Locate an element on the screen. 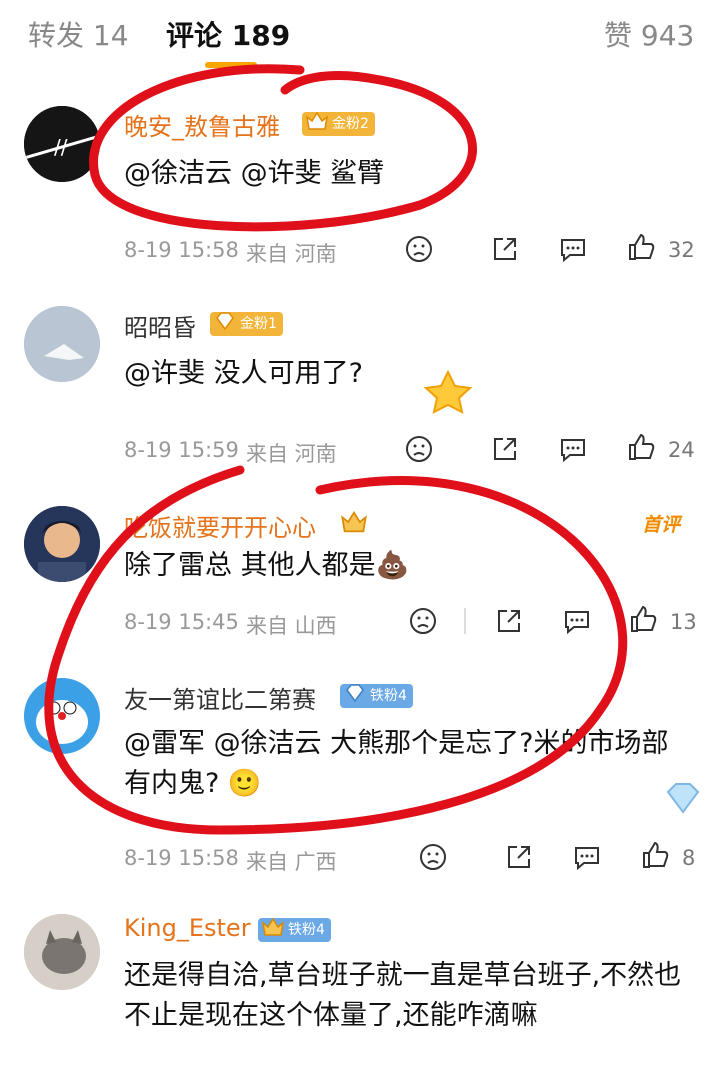 Image resolution: width=720 pixels, height=1082 pixels. fan-badge: 金粉1 is located at coordinates (246, 324).